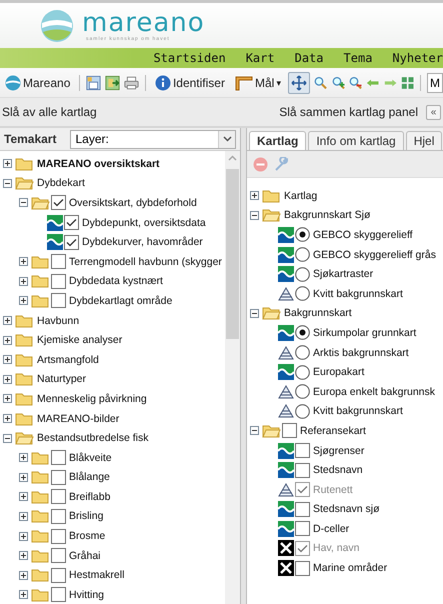  What do you see at coordinates (49, 112) in the screenshot?
I see `hide-all-layers-link: Slå av alle kartlag` at bounding box center [49, 112].